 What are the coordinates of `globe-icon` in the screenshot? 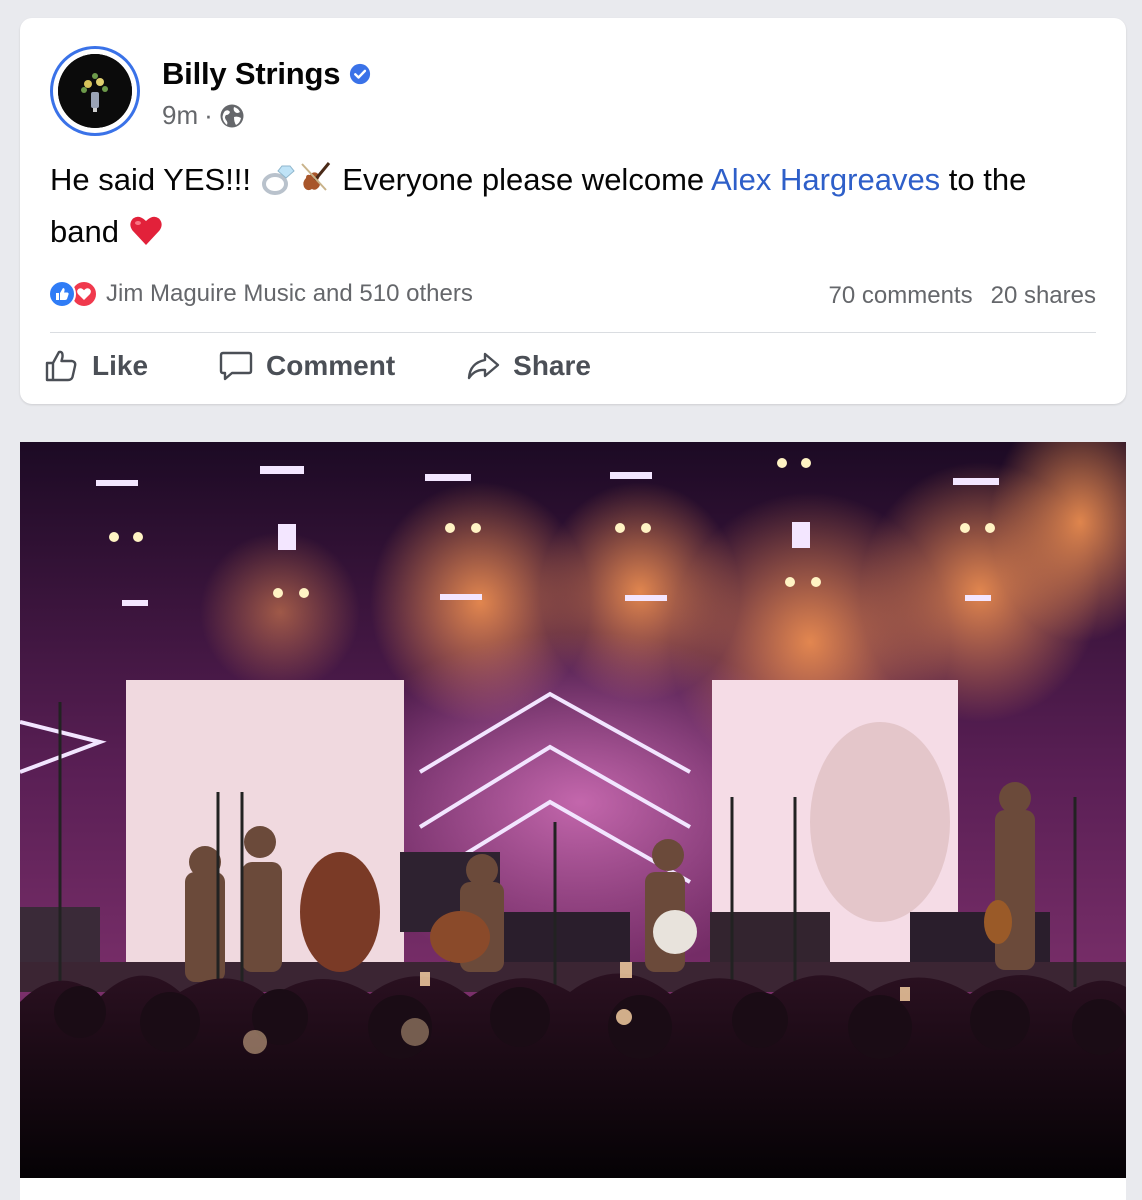 It's located at (232, 116).